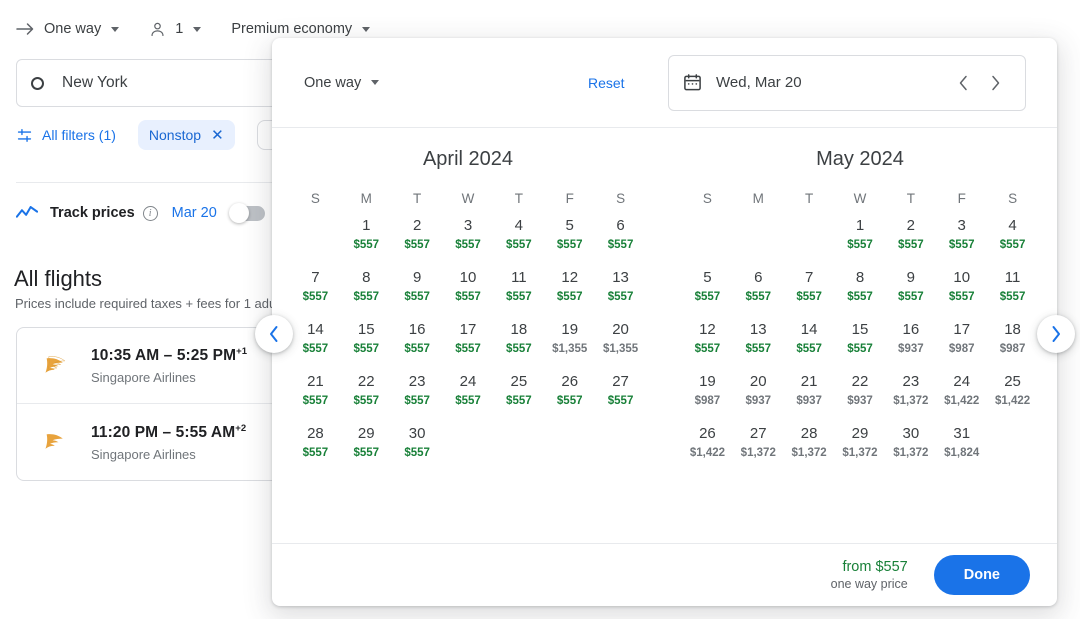 This screenshot has width=1080, height=619. Describe the element at coordinates (92, 213) in the screenshot. I see `track-prices-label: Track prices` at that location.